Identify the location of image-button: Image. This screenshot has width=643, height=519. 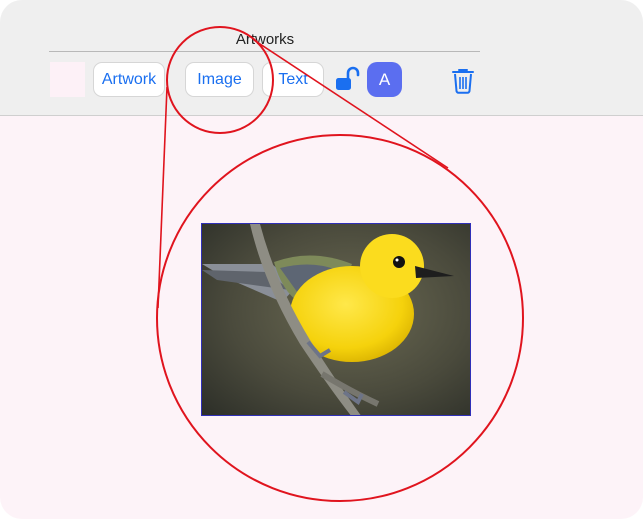
(219, 79).